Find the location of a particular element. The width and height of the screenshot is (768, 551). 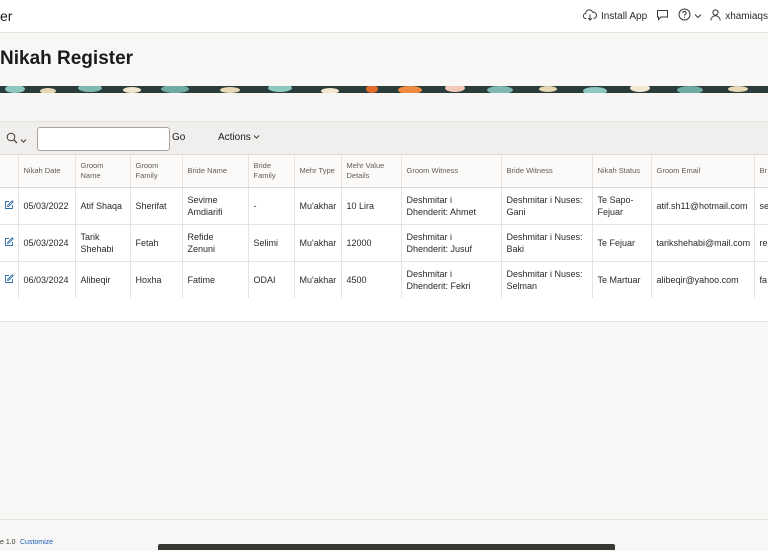

actions-label: Actions is located at coordinates (234, 137).